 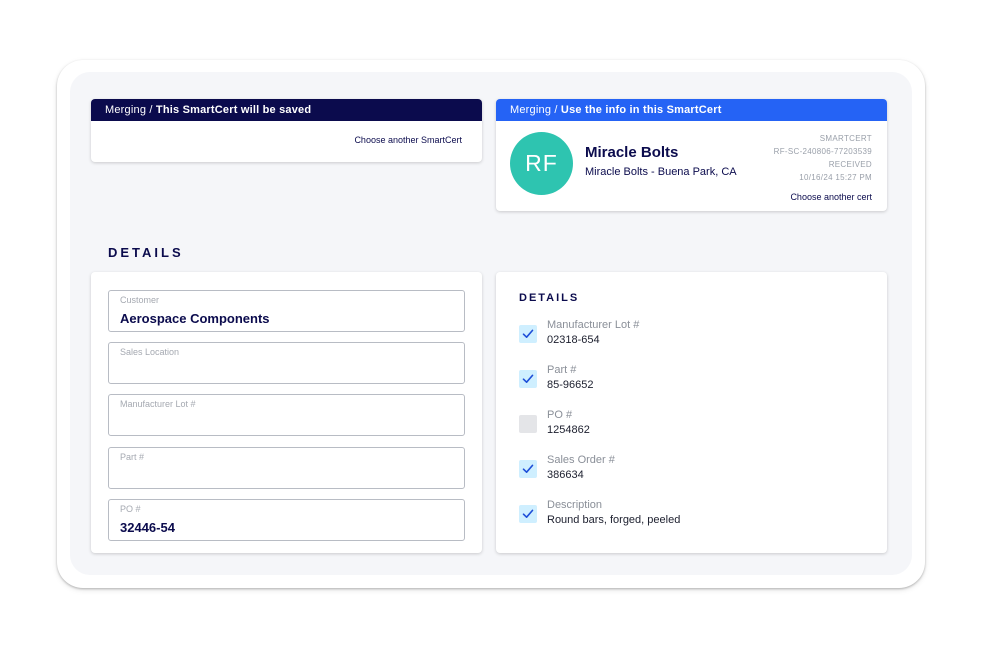 I want to click on company-avatar: RF, so click(x=541, y=163).